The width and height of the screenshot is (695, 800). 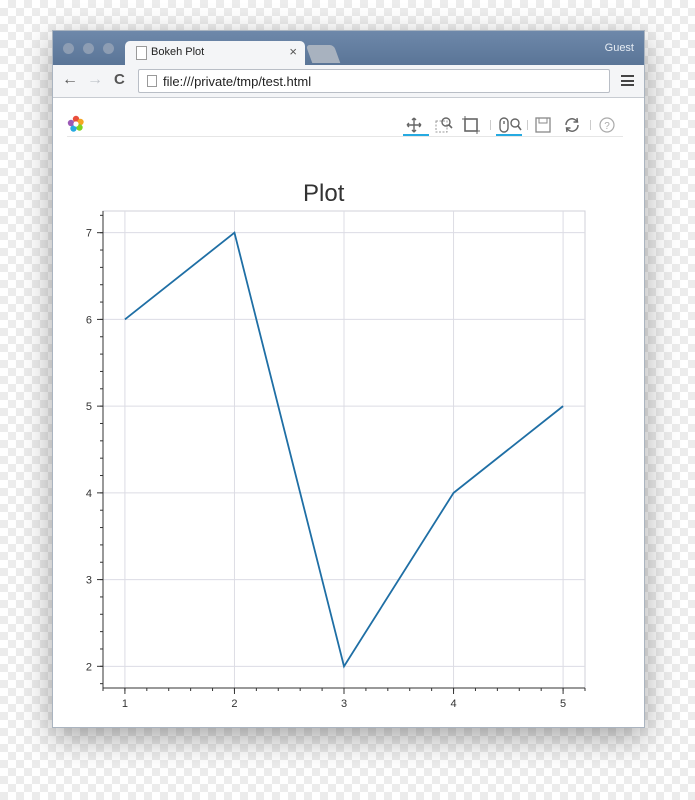 What do you see at coordinates (141, 53) in the screenshot?
I see `document-icon` at bounding box center [141, 53].